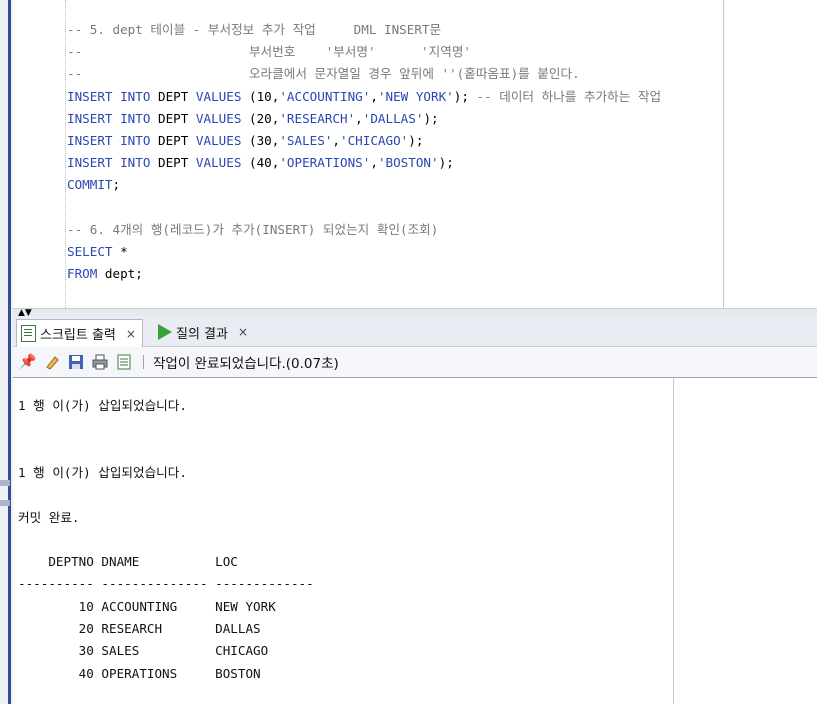 The width and height of the screenshot is (817, 704). What do you see at coordinates (90, 185) in the screenshot?
I see `code-token: COMMIT` at bounding box center [90, 185].